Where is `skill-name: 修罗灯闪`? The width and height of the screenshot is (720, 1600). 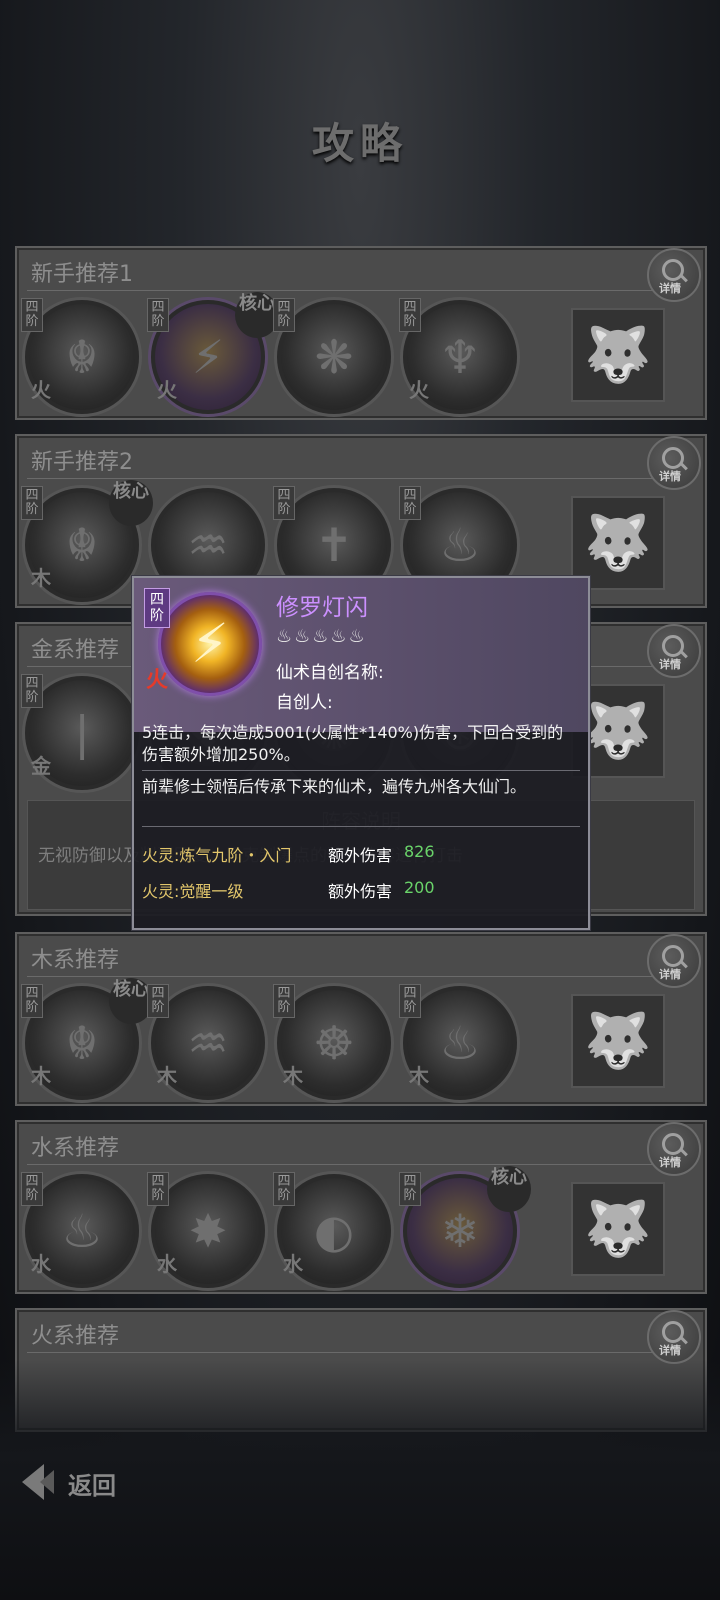
skill-name: 修罗灯闪 is located at coordinates (322, 608).